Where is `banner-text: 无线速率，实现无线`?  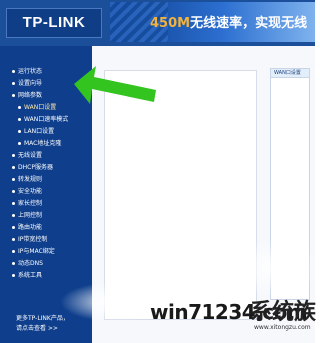 banner-text: 无线速率，实现无线 is located at coordinates (249, 23).